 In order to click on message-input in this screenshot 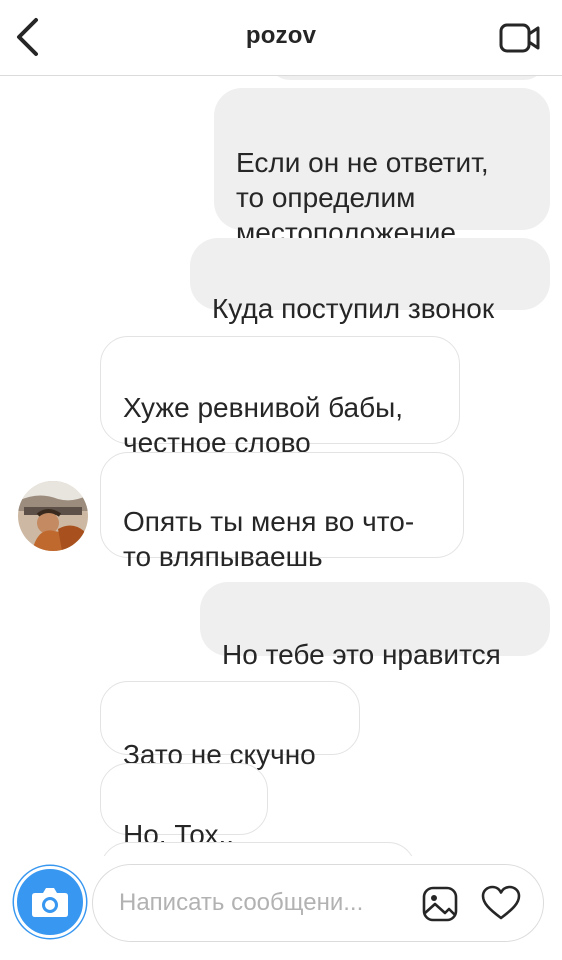, I will do `click(264, 903)`.